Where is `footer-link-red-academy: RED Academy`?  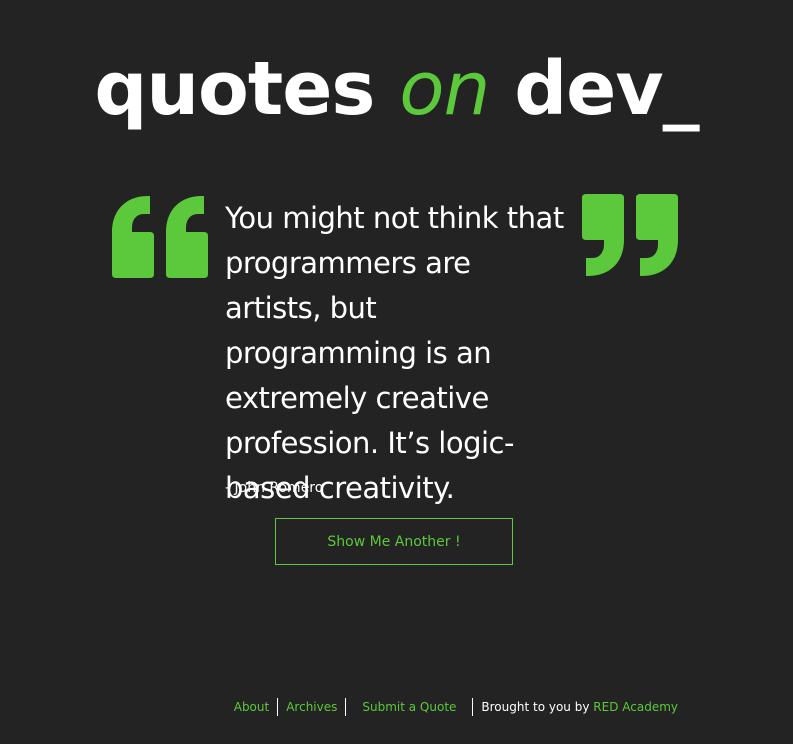
footer-link-red-academy: RED Academy is located at coordinates (635, 707).